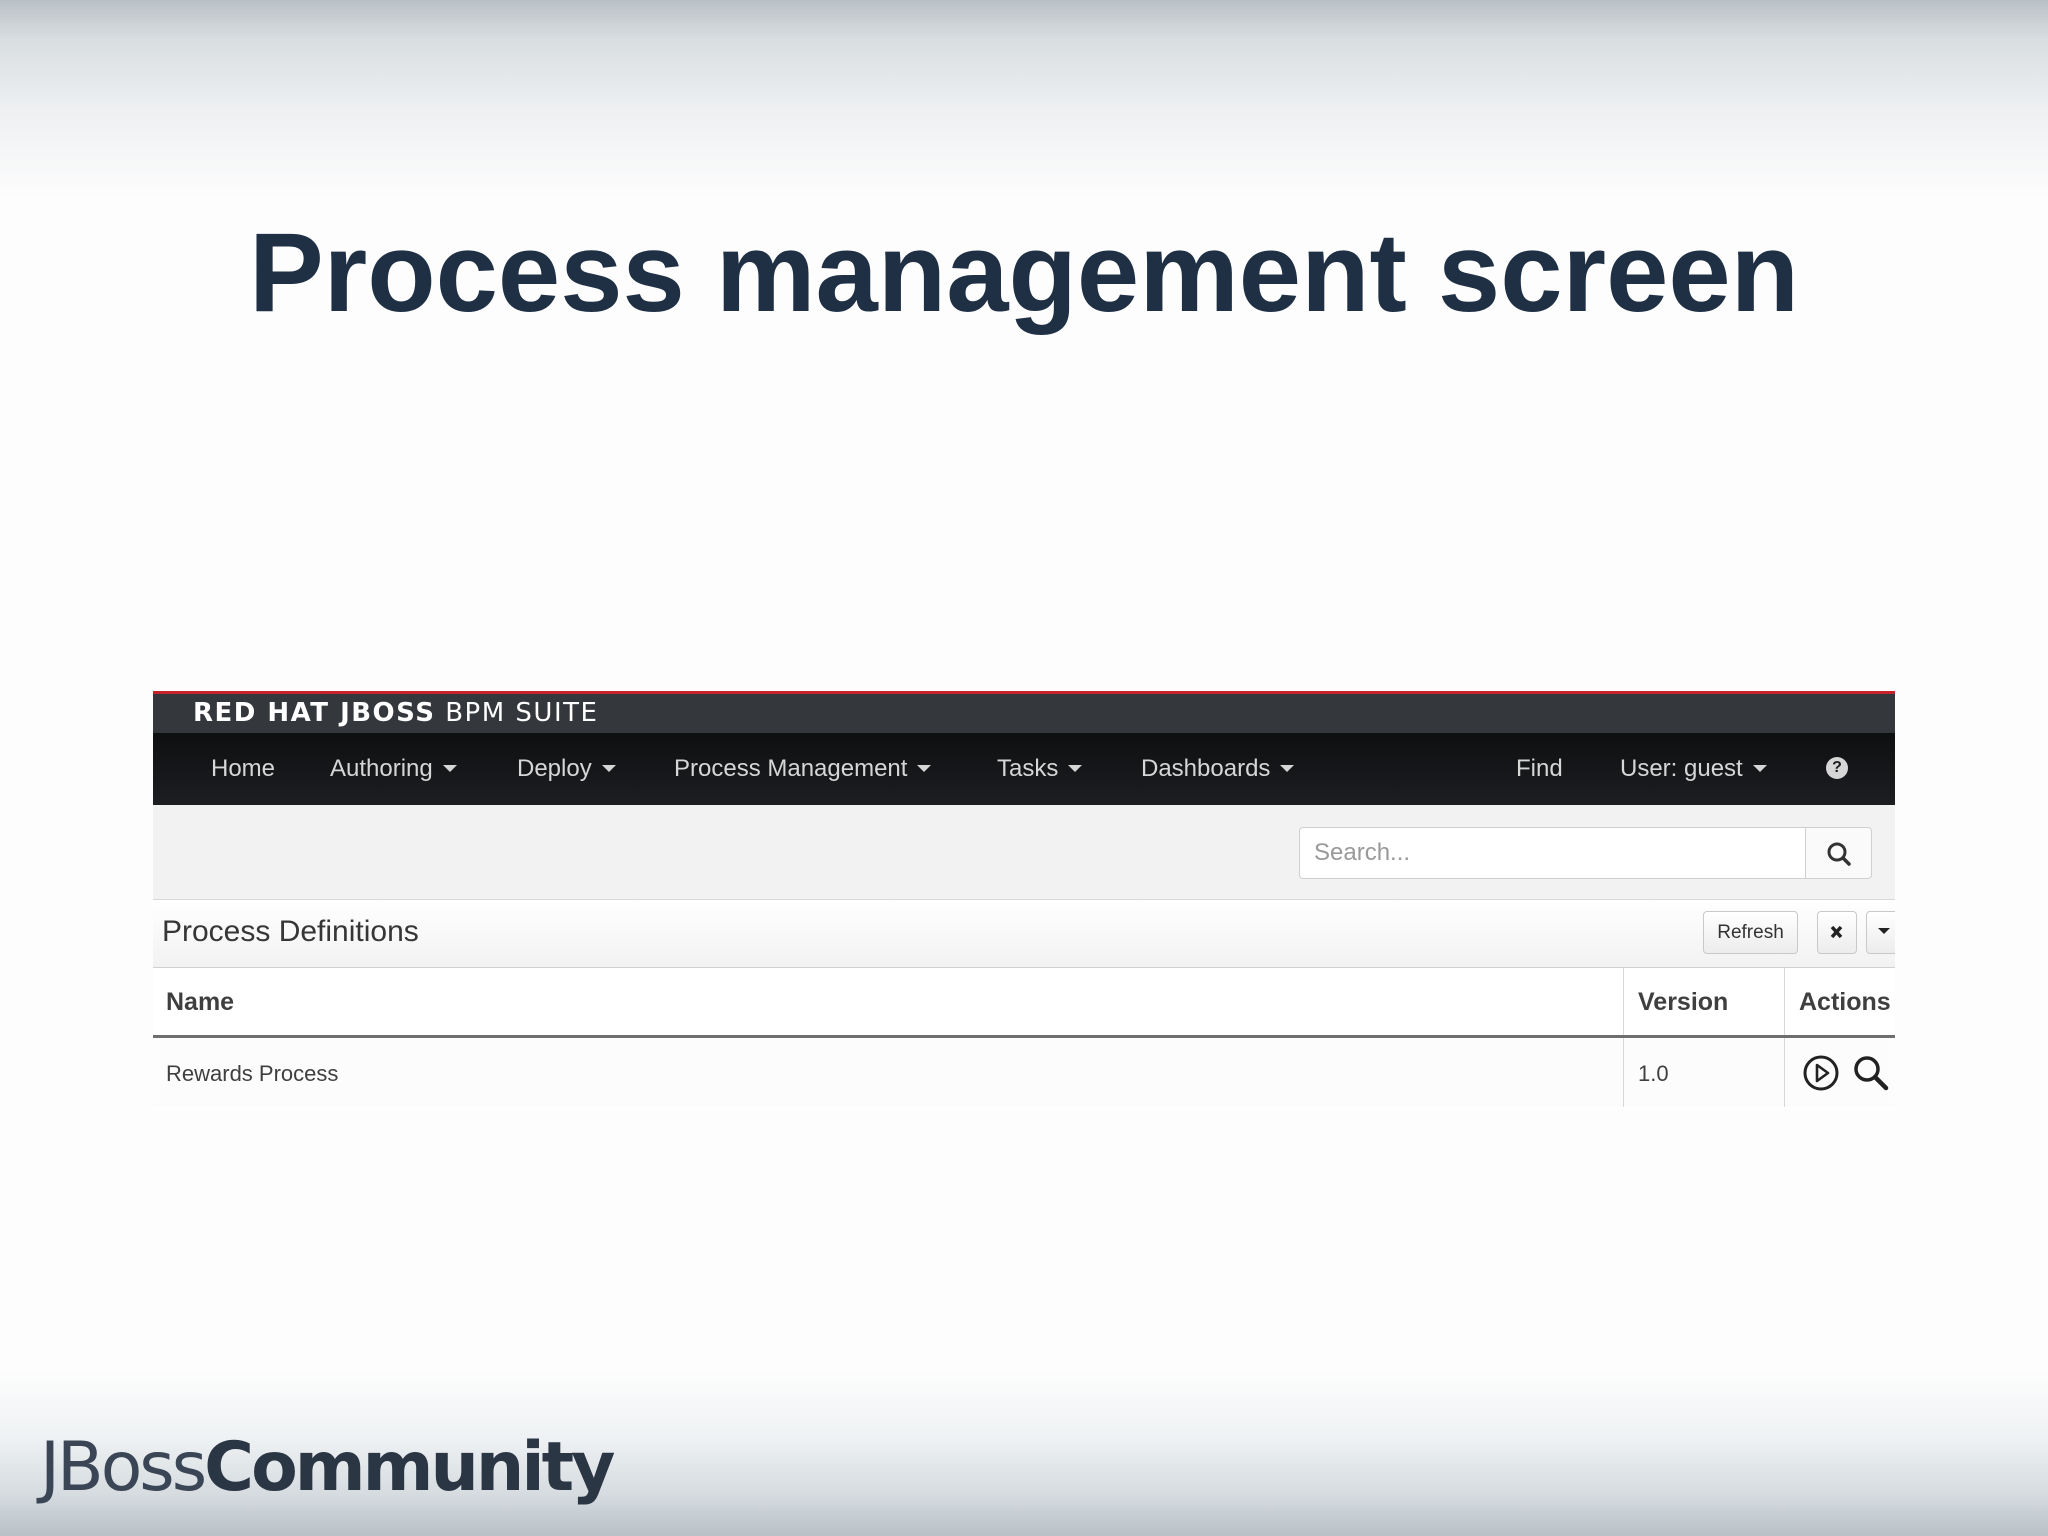  What do you see at coordinates (1024, 934) in the screenshot?
I see `panel-header: Process Definitions Refresh` at bounding box center [1024, 934].